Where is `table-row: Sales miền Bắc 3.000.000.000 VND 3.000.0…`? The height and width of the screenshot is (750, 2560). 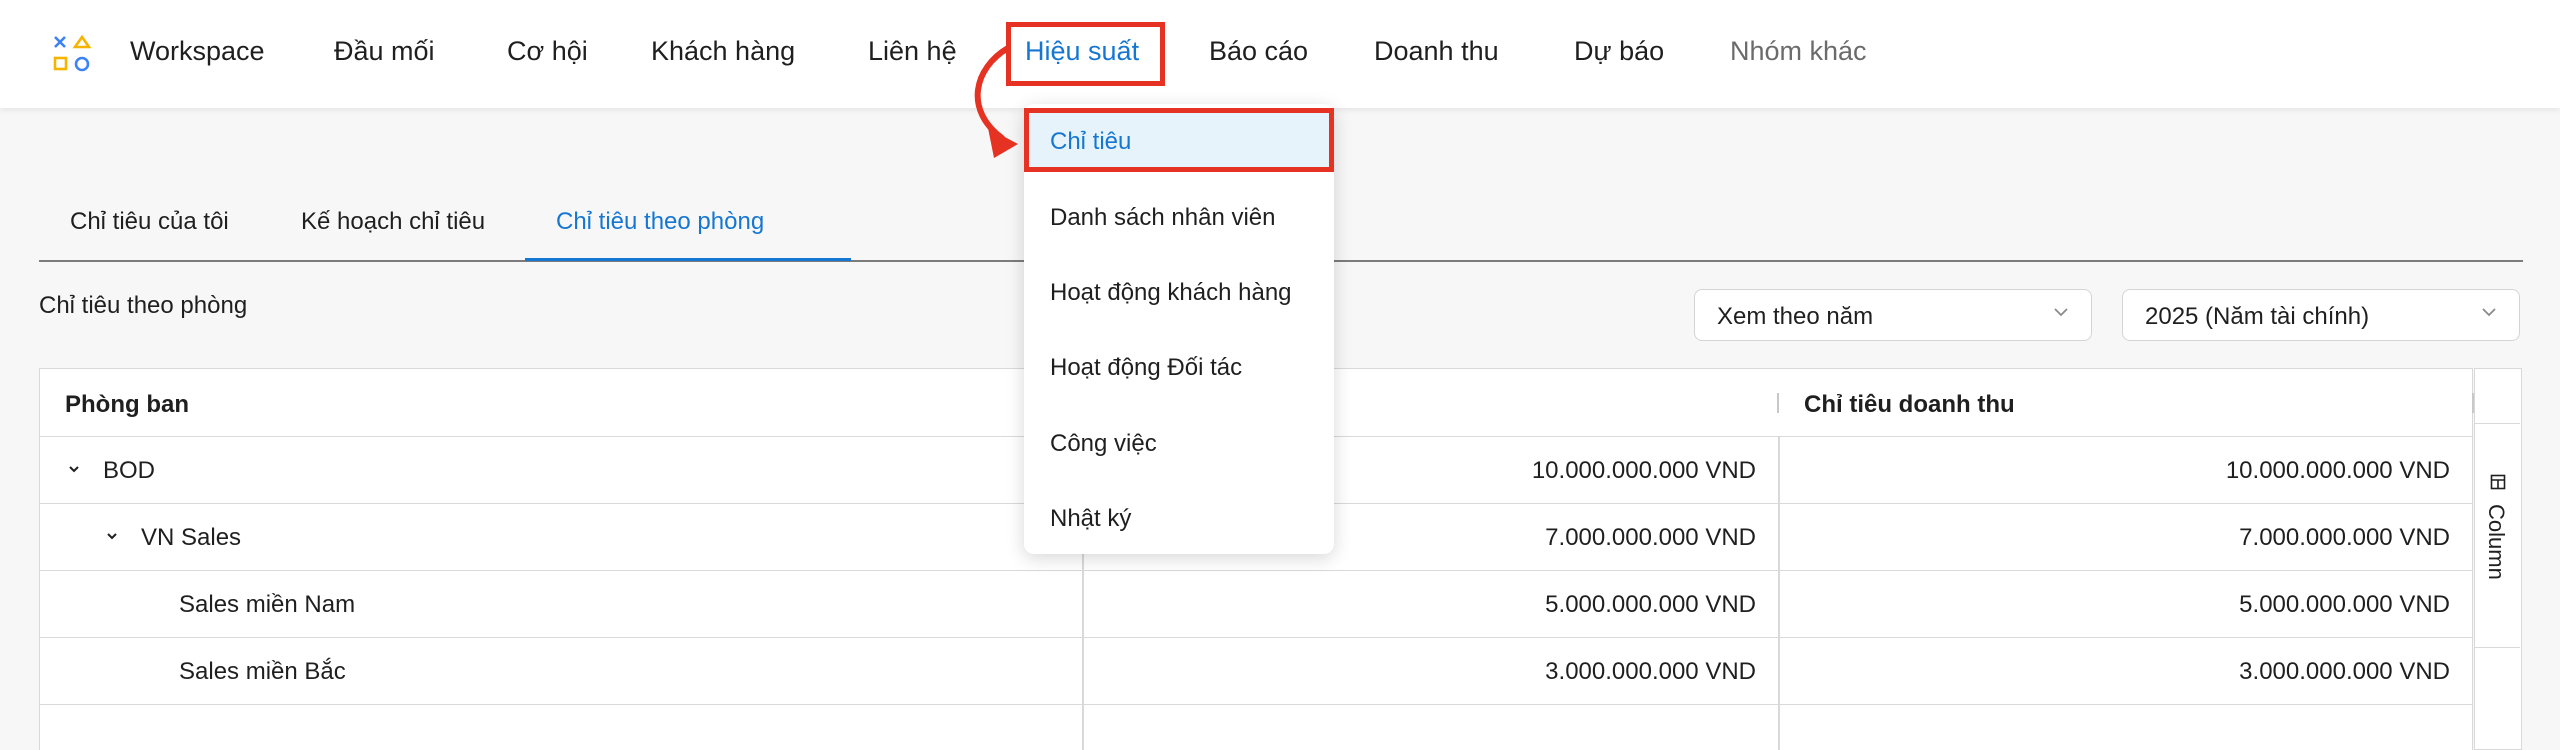 table-row: Sales miền Bắc 3.000.000.000 VND 3.000.0… is located at coordinates (1256, 671).